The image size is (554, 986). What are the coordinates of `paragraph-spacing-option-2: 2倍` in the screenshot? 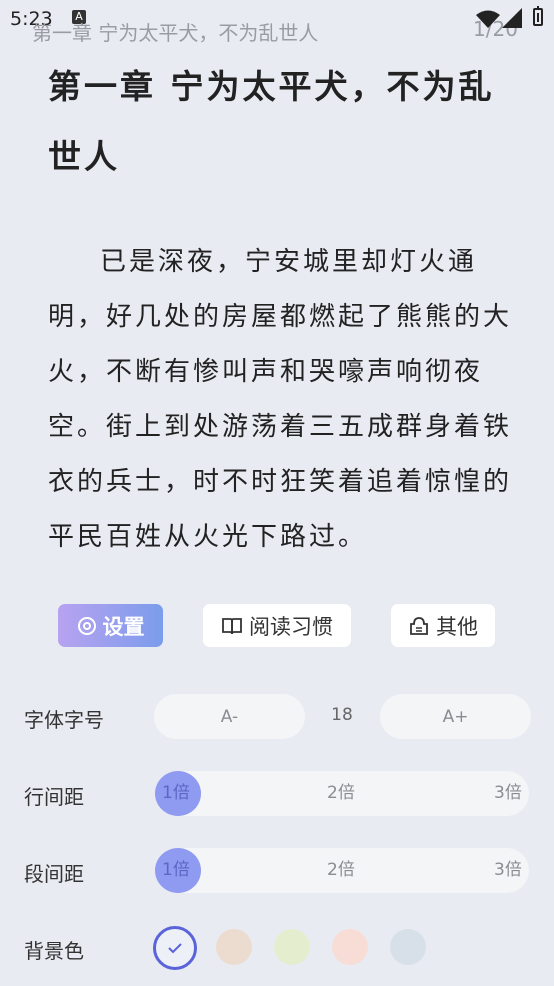 It's located at (341, 870).